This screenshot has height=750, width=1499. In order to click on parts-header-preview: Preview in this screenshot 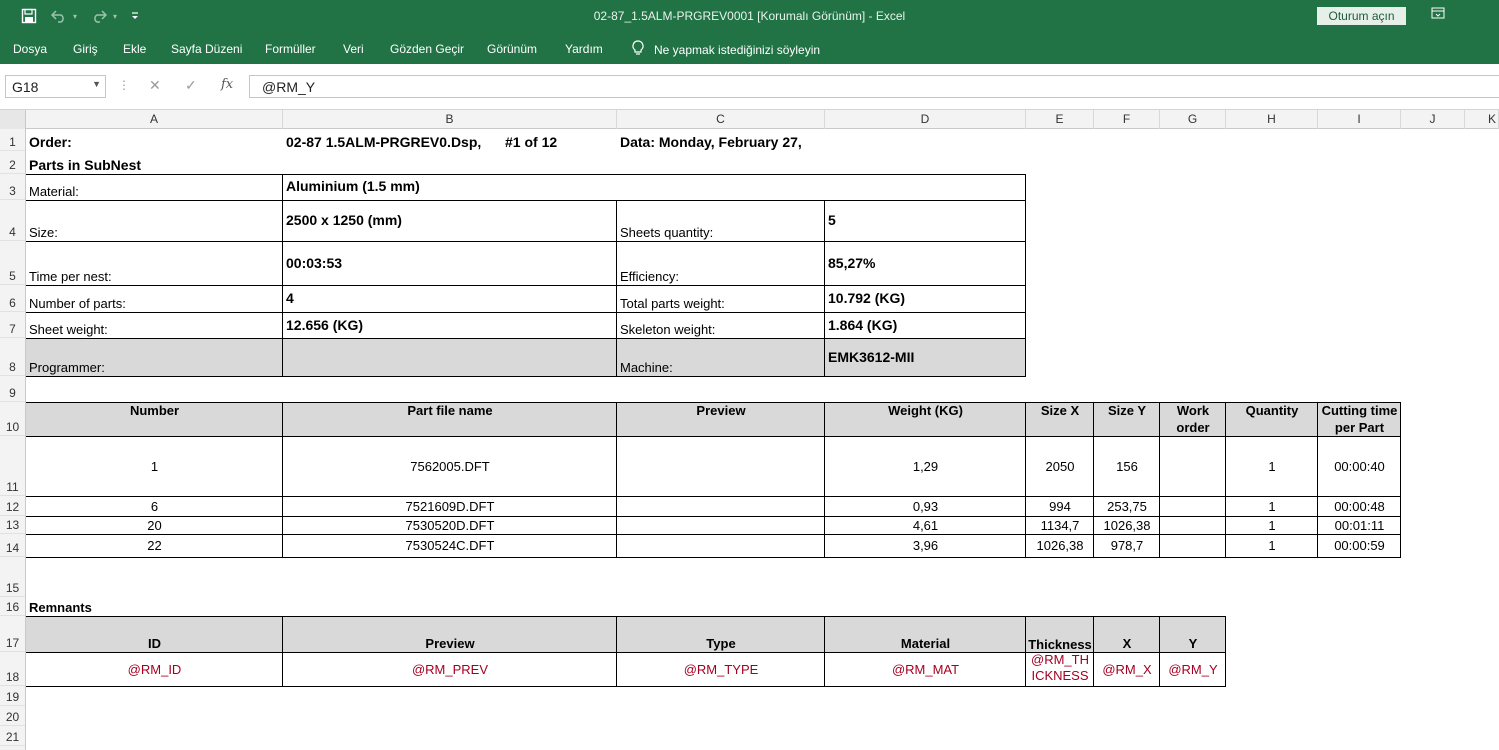, I will do `click(721, 419)`.